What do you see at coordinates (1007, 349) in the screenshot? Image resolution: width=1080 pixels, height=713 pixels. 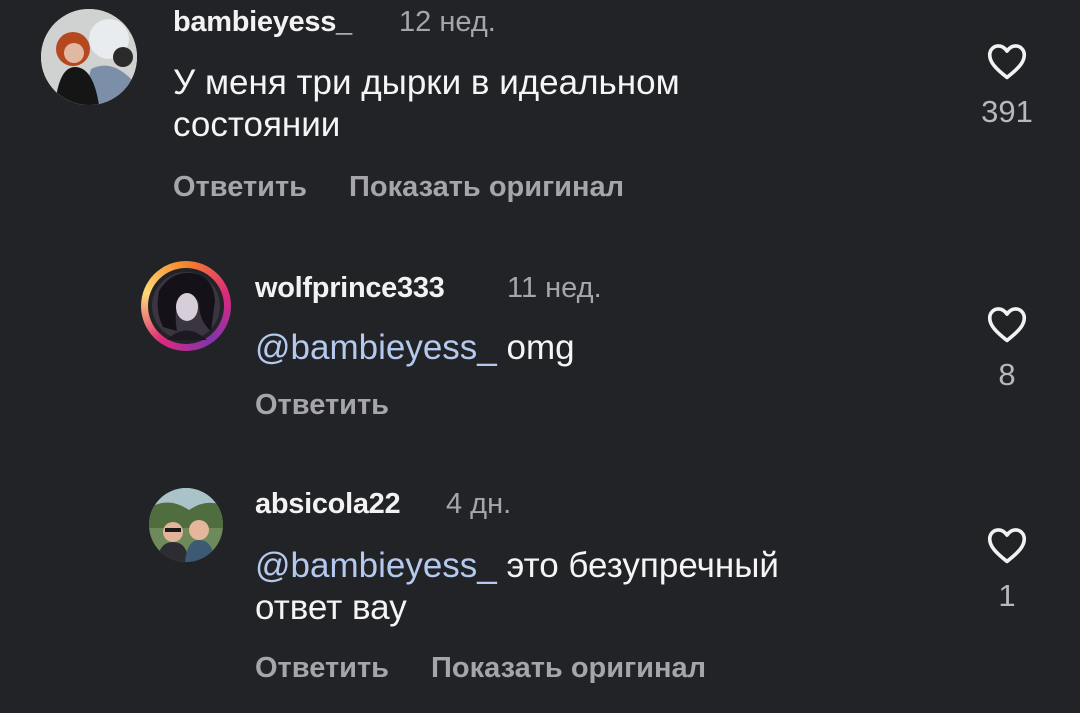 I see `like-control: 8` at bounding box center [1007, 349].